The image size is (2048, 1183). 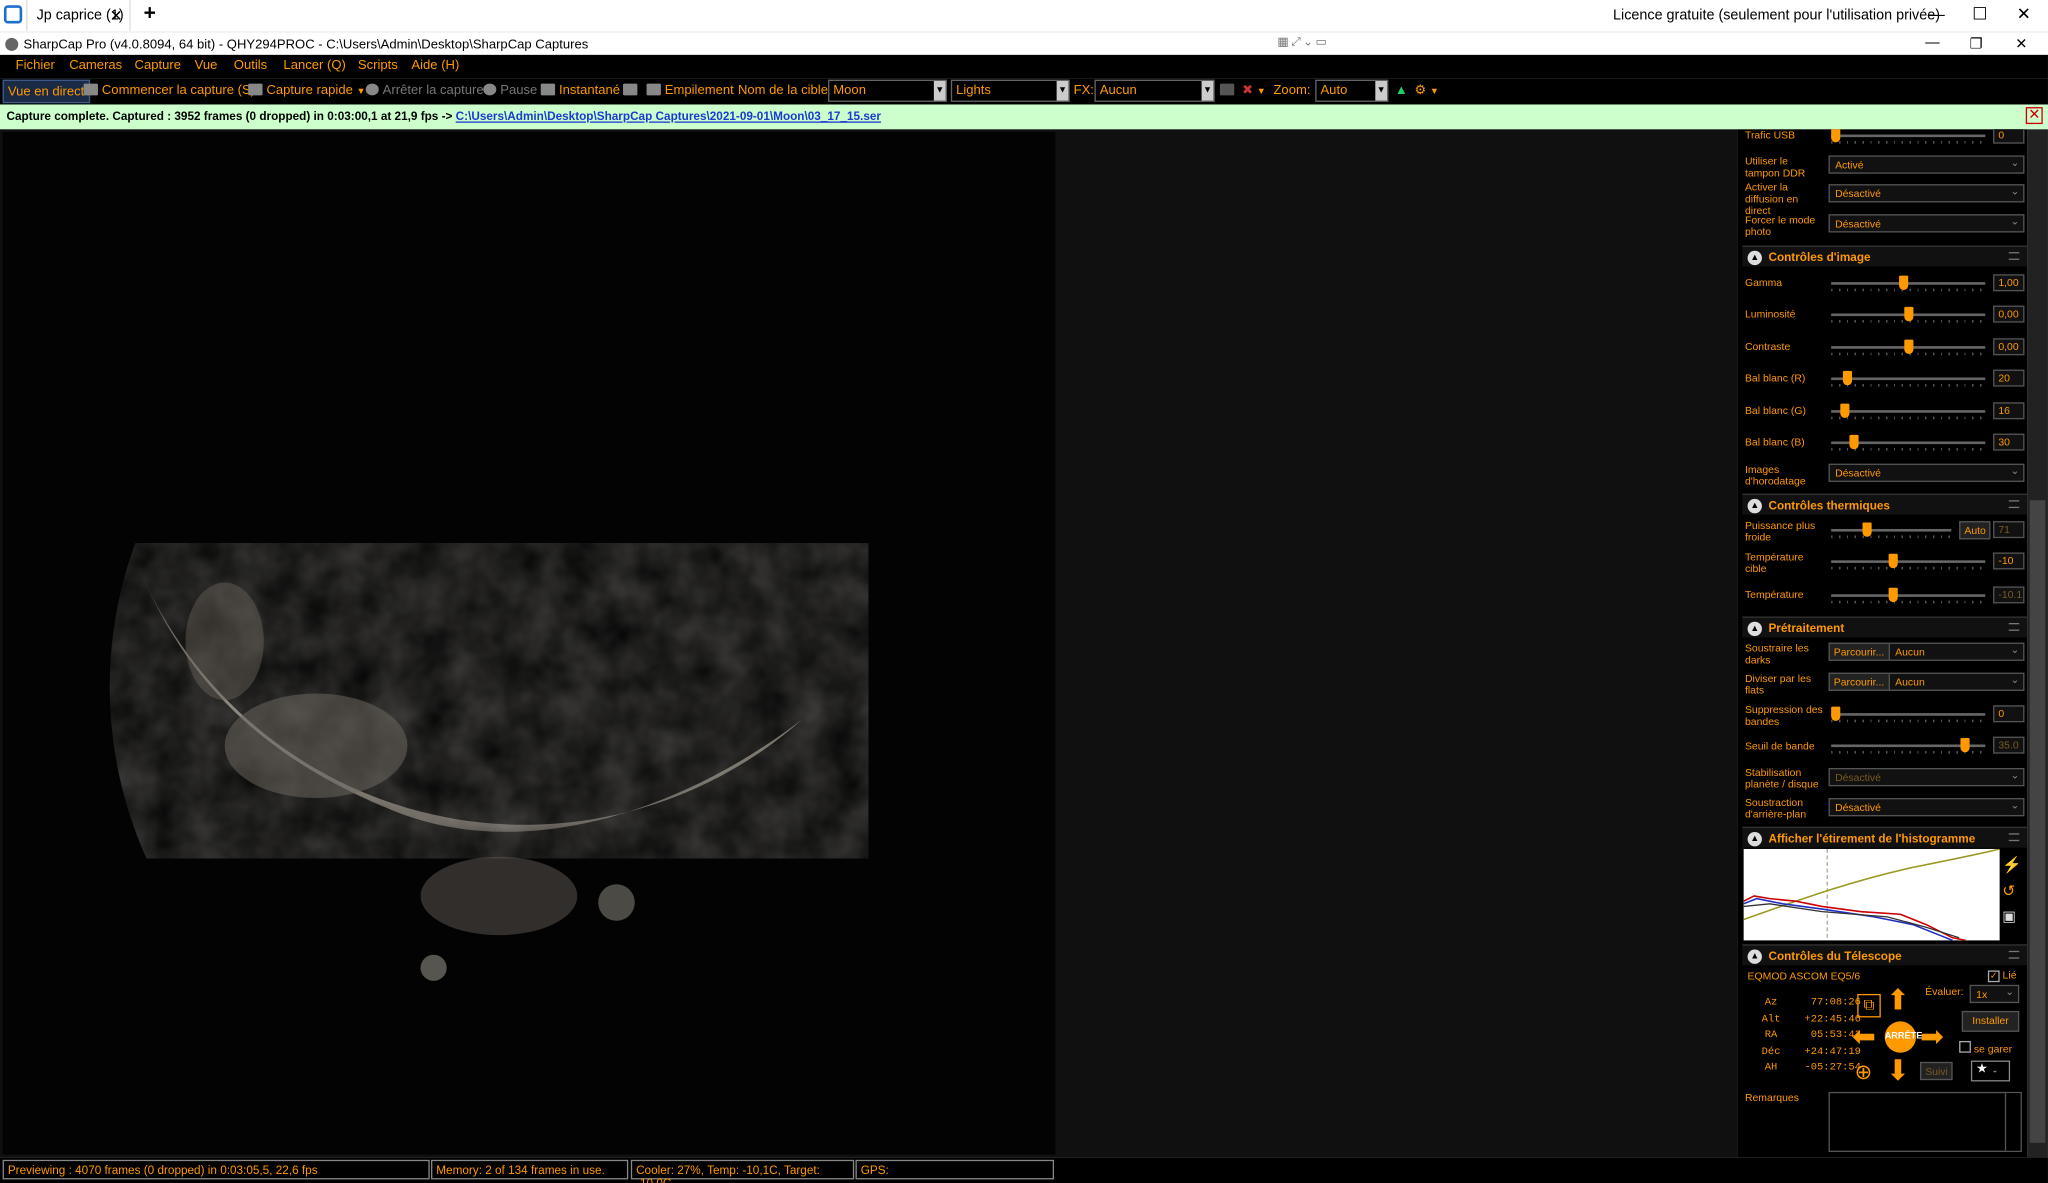 I want to click on panel-scrollbar, so click(x=2037, y=643).